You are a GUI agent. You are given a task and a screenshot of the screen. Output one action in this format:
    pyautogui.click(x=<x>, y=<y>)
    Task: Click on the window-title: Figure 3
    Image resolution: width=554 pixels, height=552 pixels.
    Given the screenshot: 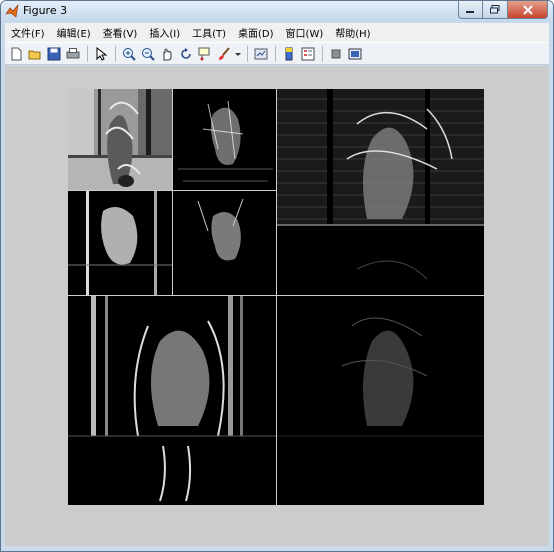 What is the action you would take?
    pyautogui.click(x=45, y=10)
    